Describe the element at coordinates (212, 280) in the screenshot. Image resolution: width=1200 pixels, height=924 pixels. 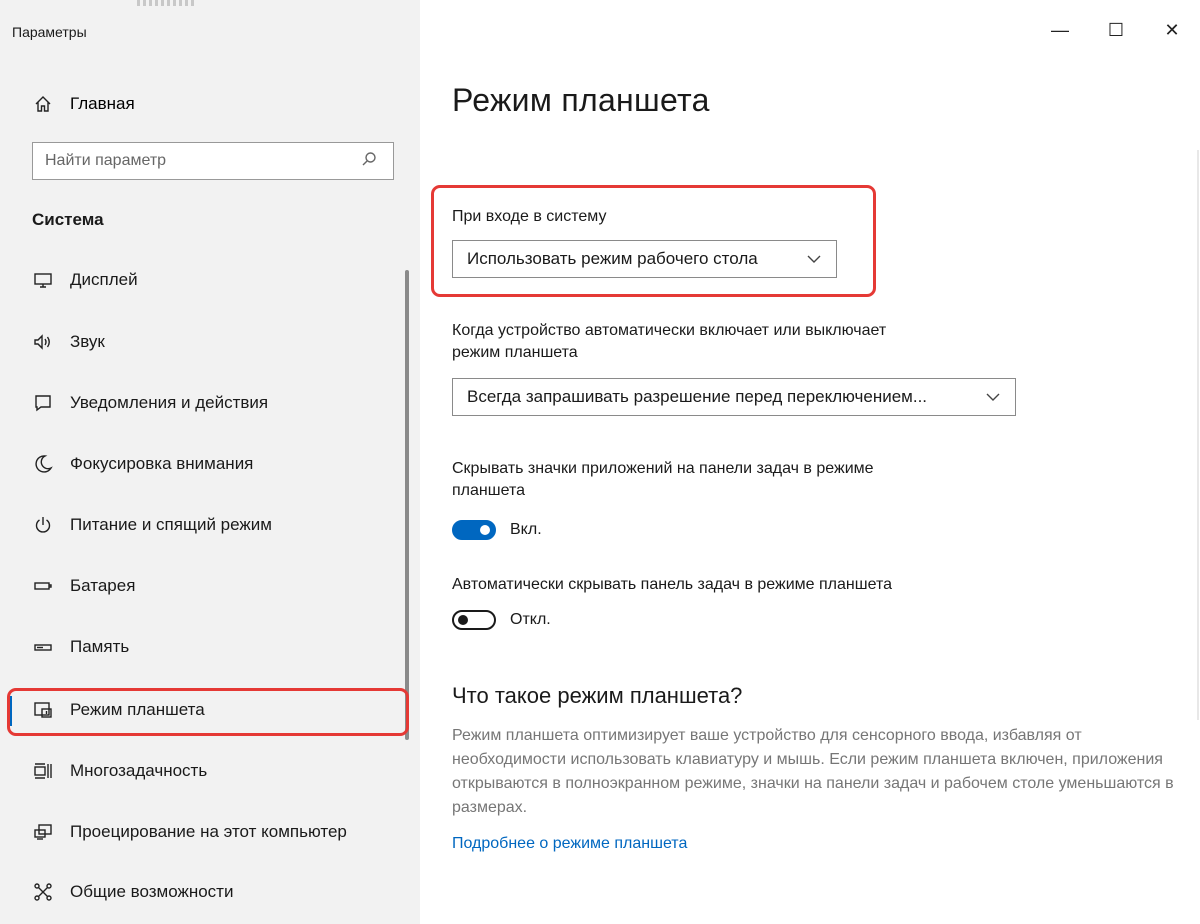
I see `sidebar-item-display: Дисплей` at that location.